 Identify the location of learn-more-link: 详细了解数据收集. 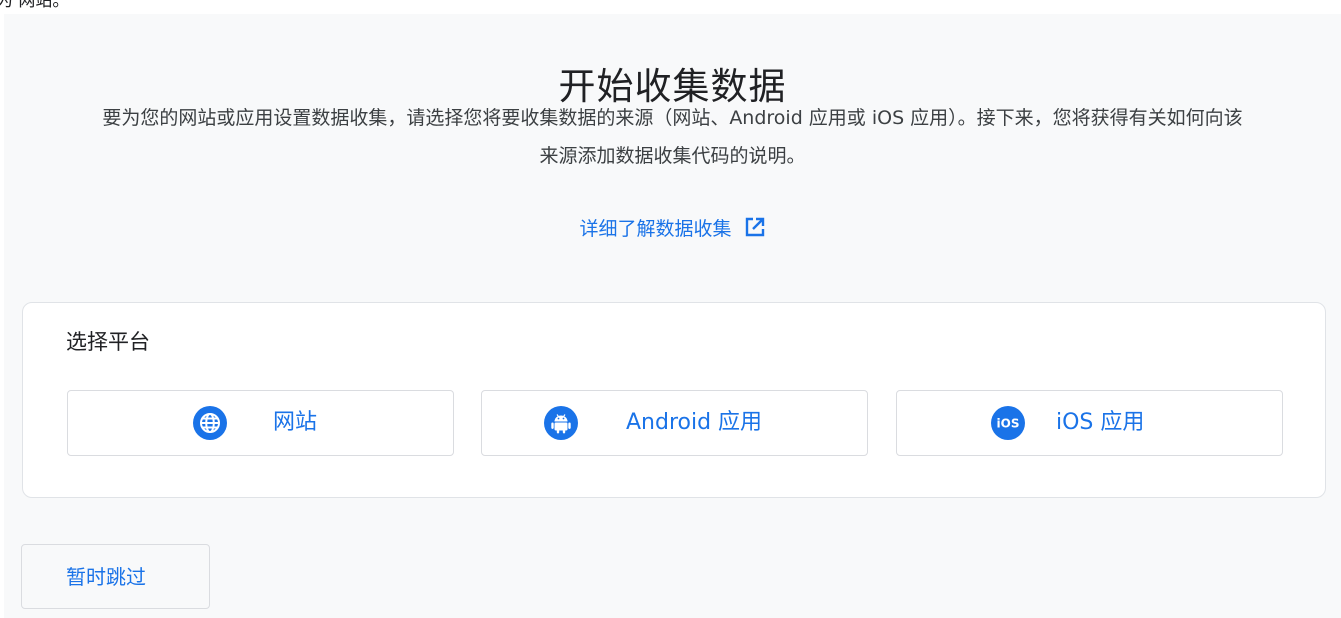
(672, 230).